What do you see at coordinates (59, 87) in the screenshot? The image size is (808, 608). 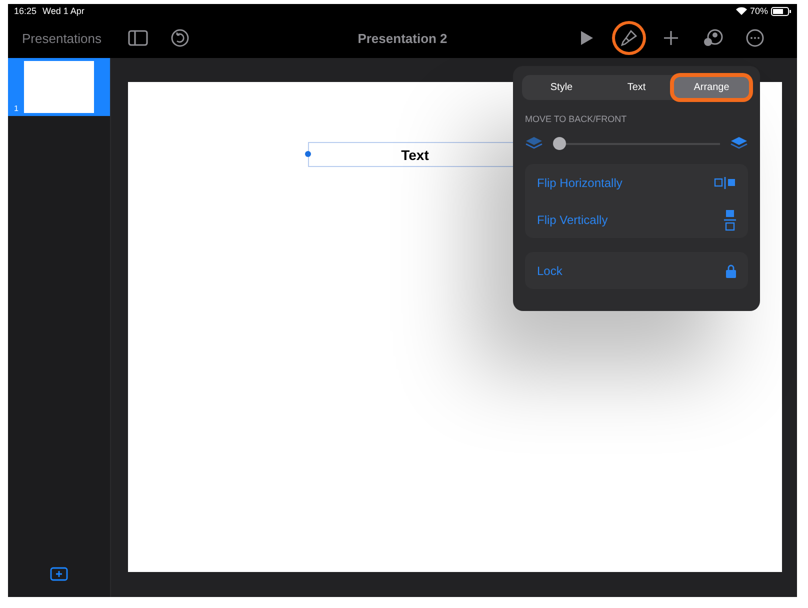 I see `slide-thumbnail: 1` at bounding box center [59, 87].